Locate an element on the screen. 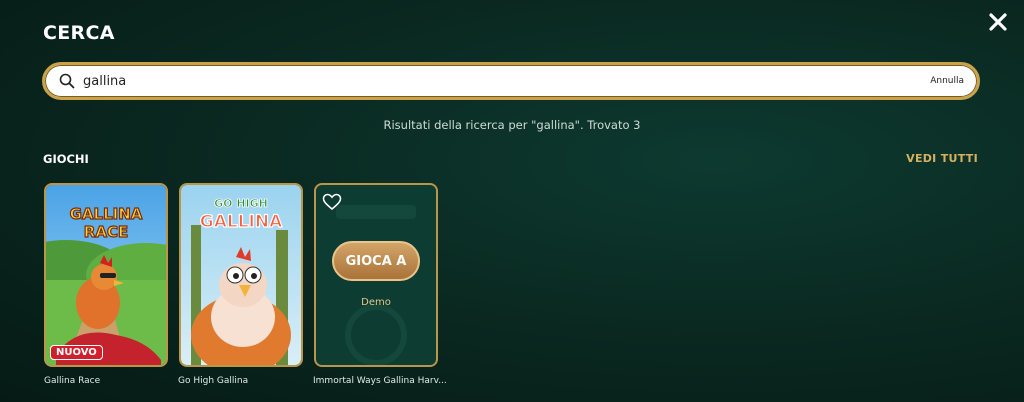 This screenshot has width=1024, height=402. game-card-immortal-ways-gallina: GIOCA A Demo is located at coordinates (376, 275).